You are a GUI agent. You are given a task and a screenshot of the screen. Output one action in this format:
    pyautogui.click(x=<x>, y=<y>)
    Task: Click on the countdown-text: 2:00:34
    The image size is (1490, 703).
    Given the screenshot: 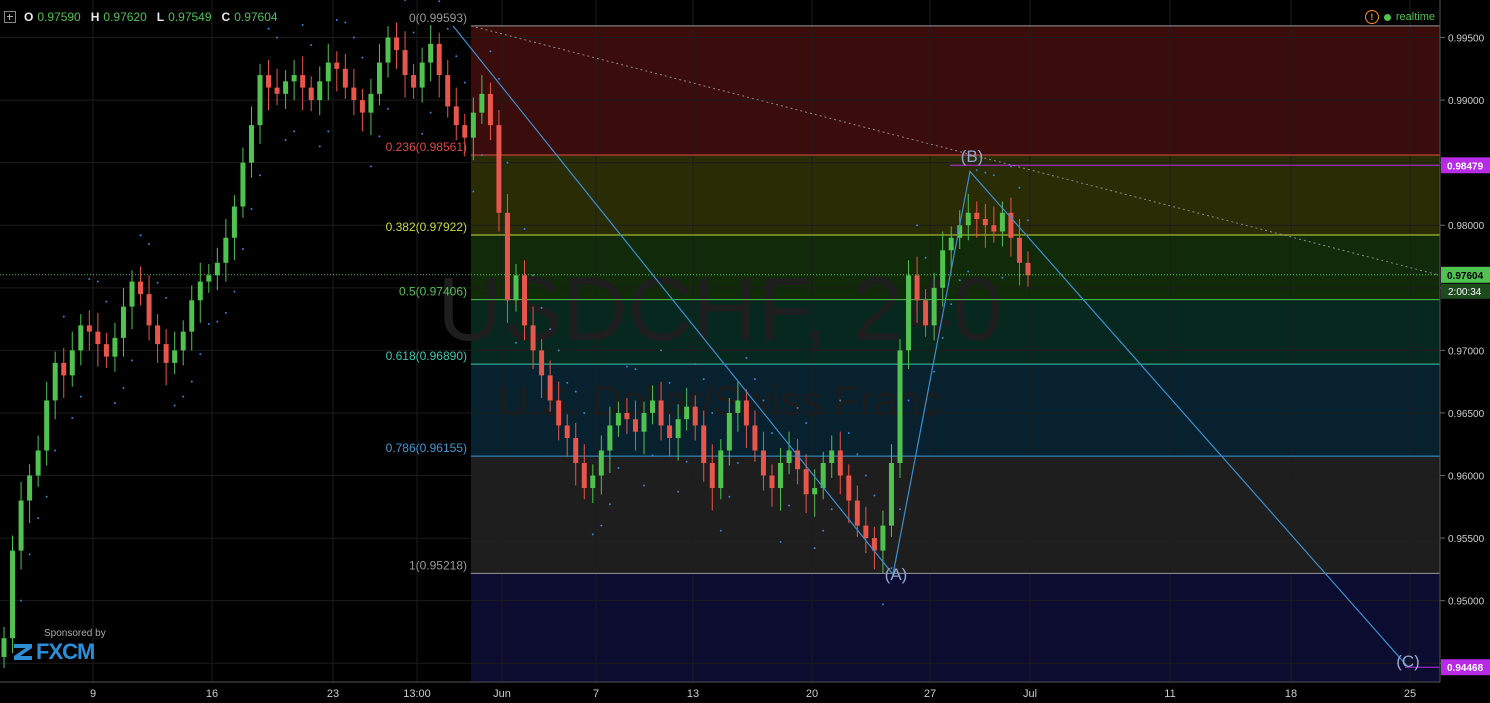 What is the action you would take?
    pyautogui.click(x=1465, y=292)
    